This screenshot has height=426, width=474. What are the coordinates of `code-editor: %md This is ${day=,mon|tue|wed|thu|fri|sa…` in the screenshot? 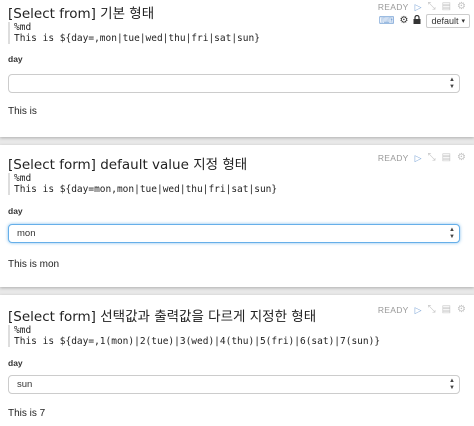 It's located at (234, 33).